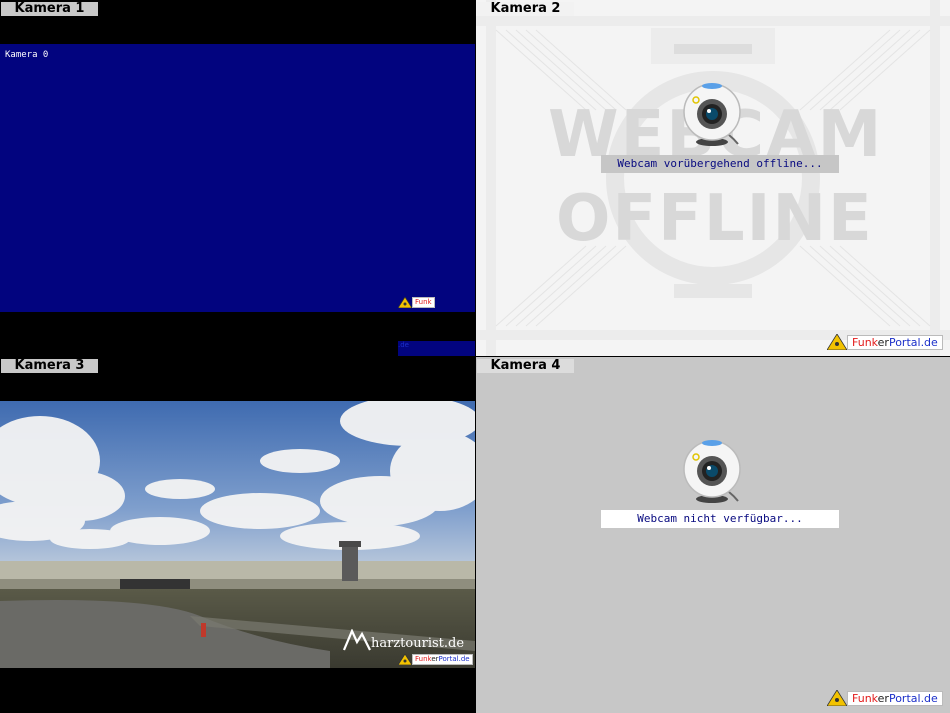 Image resolution: width=950 pixels, height=713 pixels. What do you see at coordinates (27, 55) in the screenshot?
I see `camera-1-osd-text: Kamera 0` at bounding box center [27, 55].